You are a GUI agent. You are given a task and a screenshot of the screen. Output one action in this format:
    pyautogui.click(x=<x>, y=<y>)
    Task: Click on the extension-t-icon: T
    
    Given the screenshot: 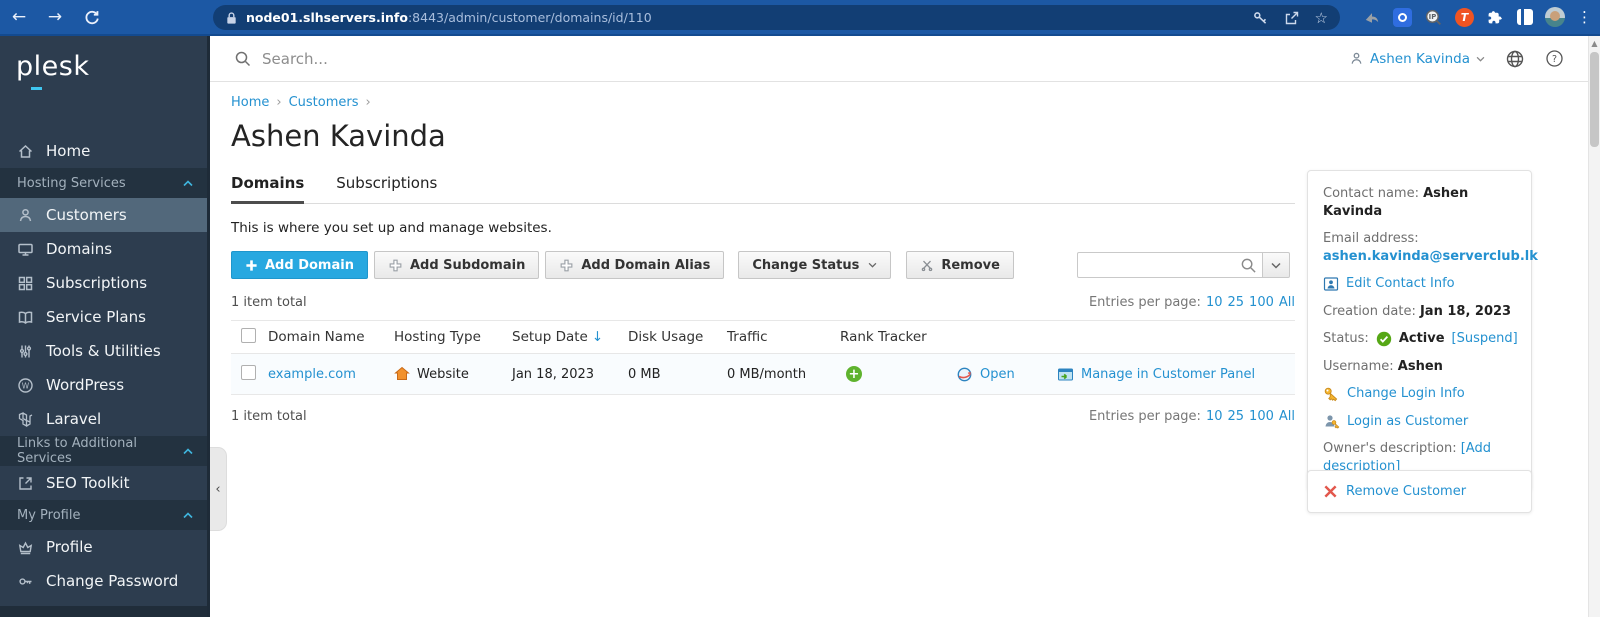 What is the action you would take?
    pyautogui.click(x=1464, y=17)
    